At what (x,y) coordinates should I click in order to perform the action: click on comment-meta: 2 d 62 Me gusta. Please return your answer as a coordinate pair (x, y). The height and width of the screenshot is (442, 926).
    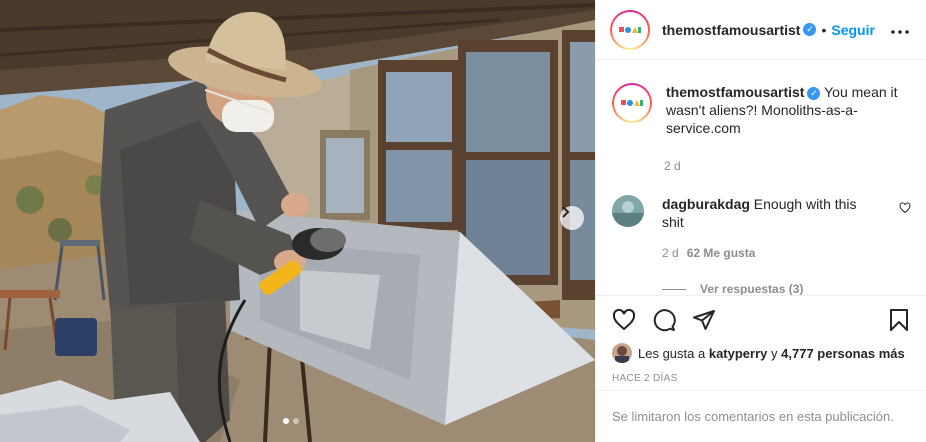
    Looking at the image, I should click on (786, 253).